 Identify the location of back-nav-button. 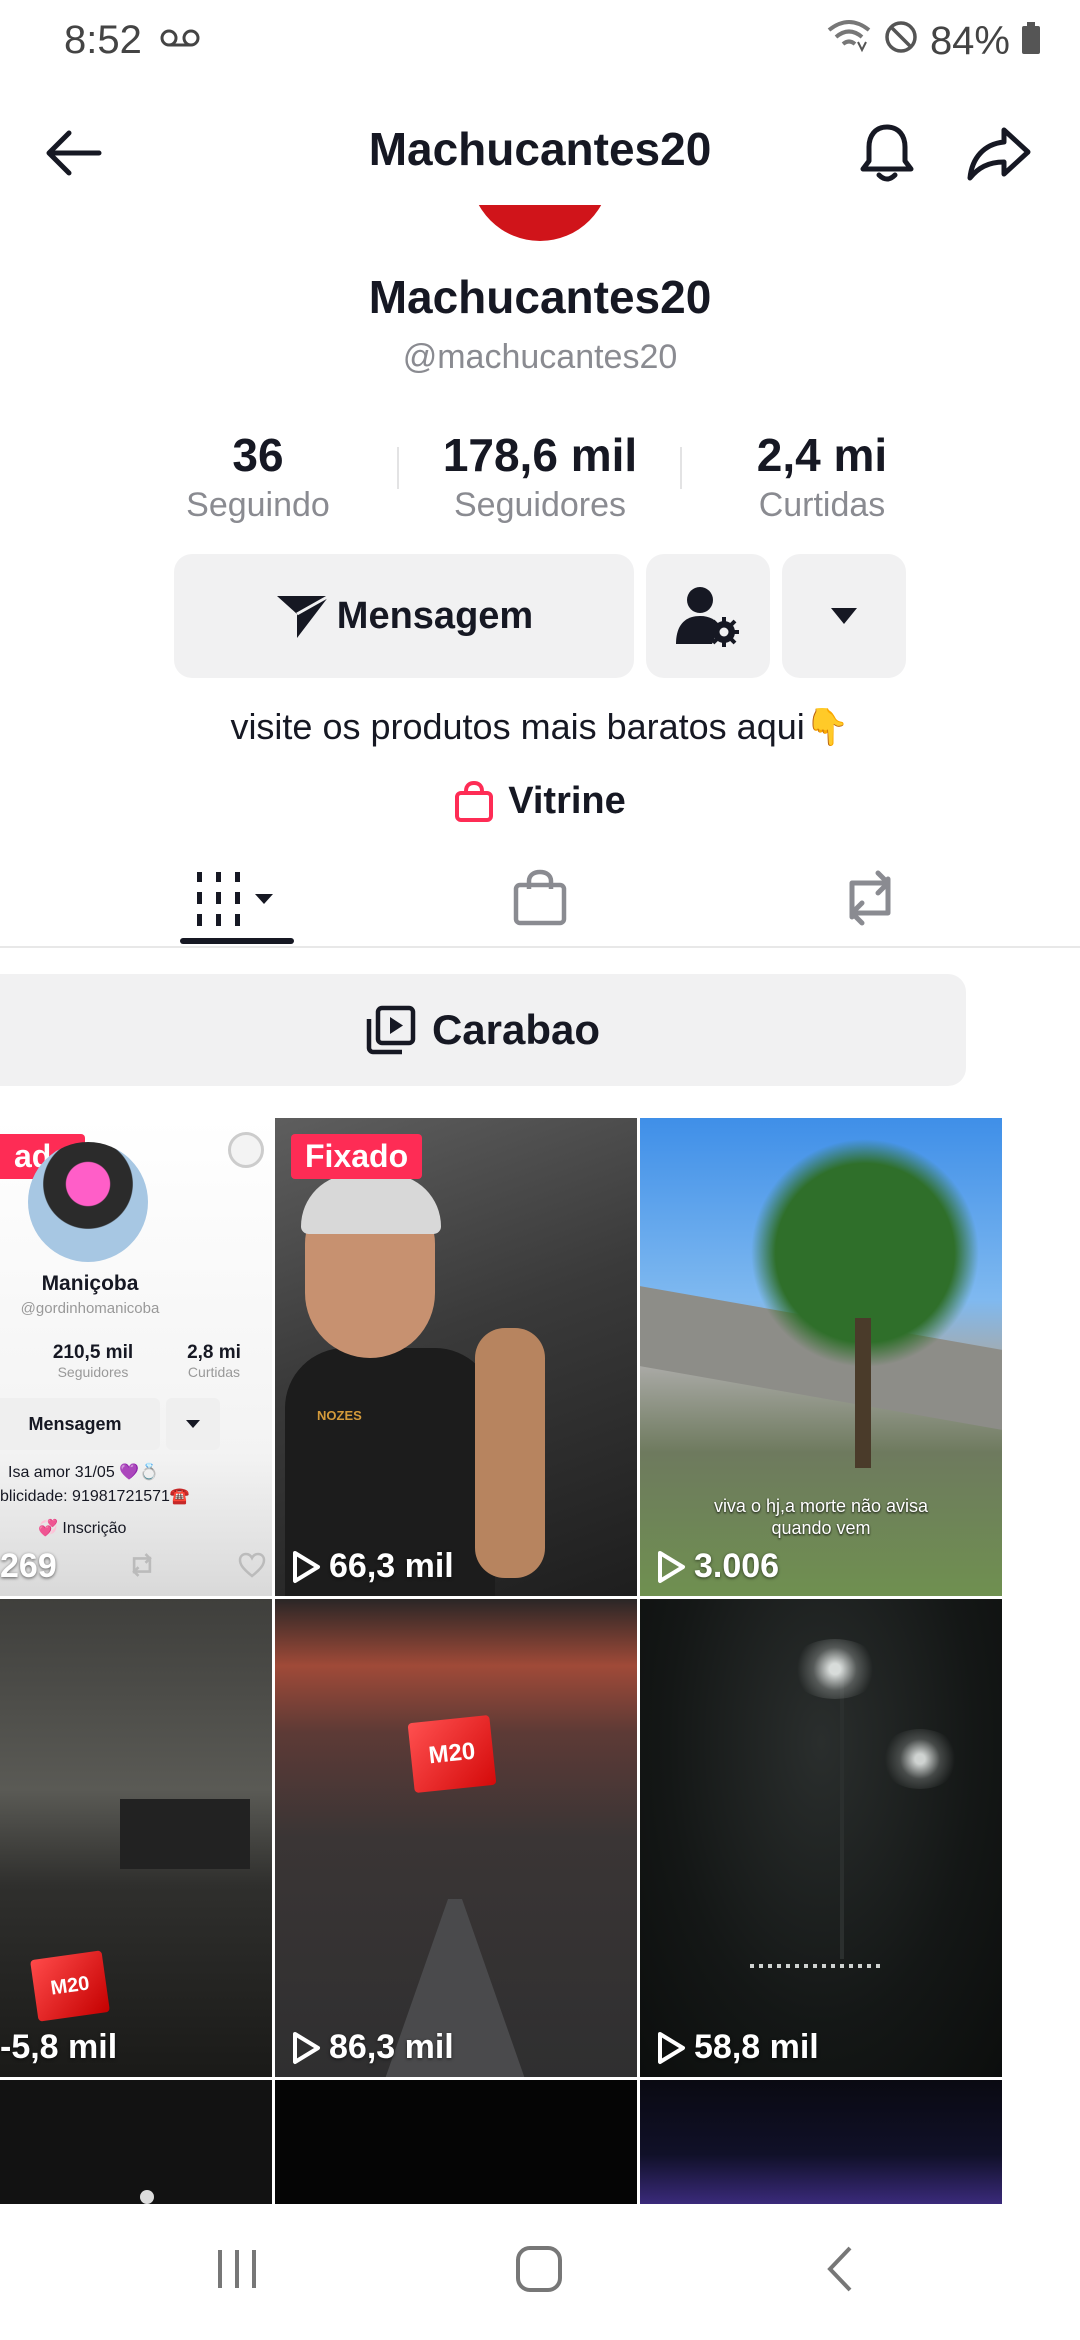
(839, 2271).